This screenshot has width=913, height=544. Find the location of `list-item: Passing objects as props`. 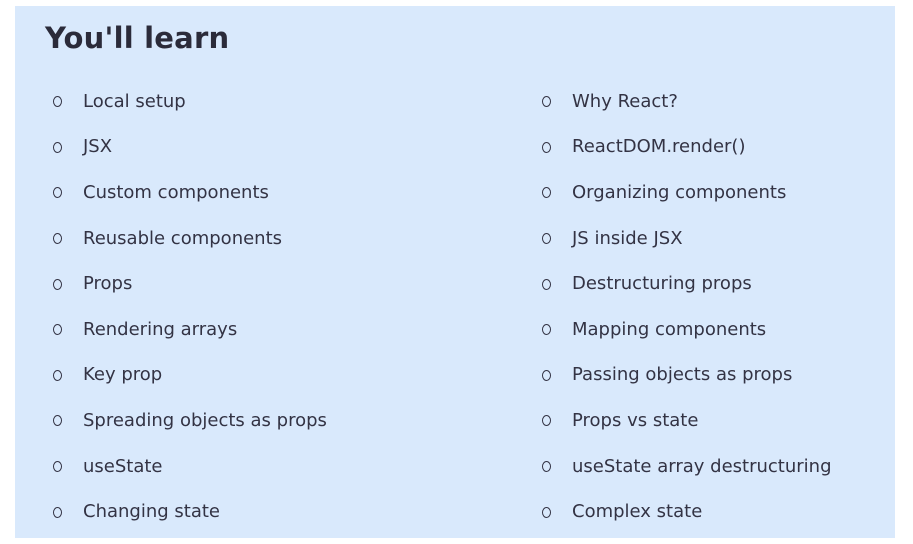

list-item: Passing objects as props is located at coordinates (687, 376).